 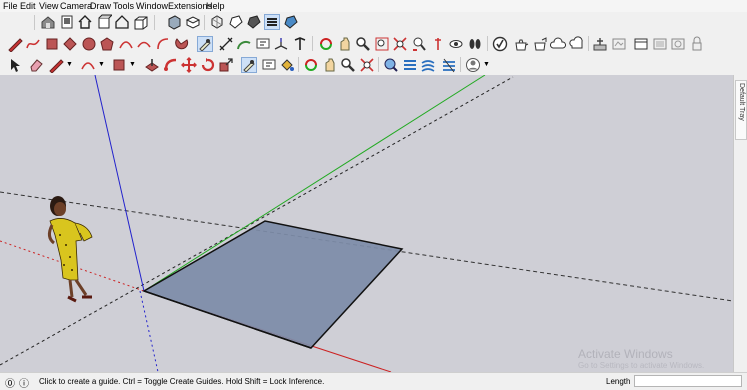 What do you see at coordinates (205, 44) in the screenshot?
I see `tape-measure-icon` at bounding box center [205, 44].